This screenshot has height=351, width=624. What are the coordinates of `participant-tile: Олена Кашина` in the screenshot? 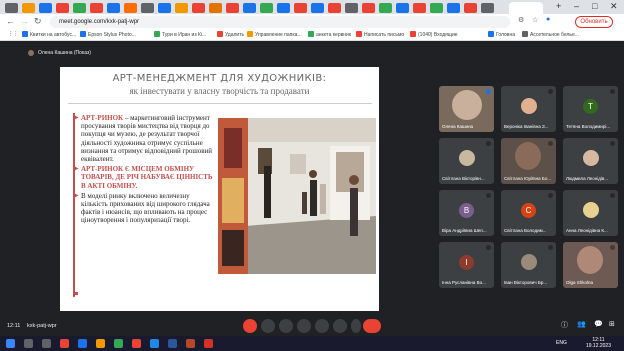 It's located at (466, 109).